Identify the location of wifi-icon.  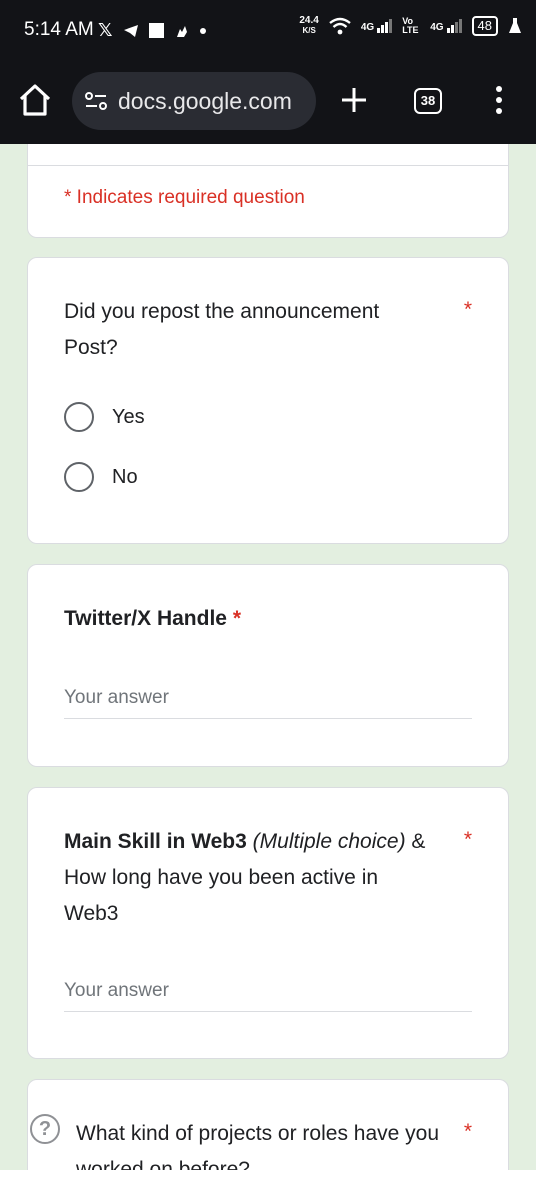
(340, 26).